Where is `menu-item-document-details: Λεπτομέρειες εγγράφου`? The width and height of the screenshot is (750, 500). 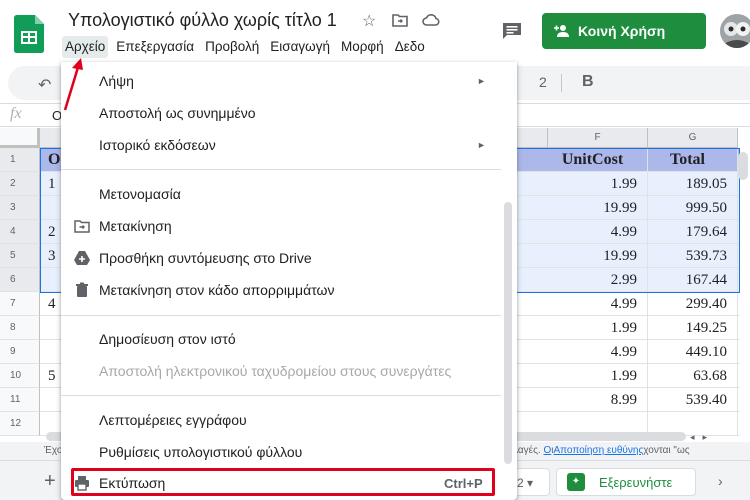 menu-item-document-details: Λεπτομέρειες εγγράφου is located at coordinates (281, 421).